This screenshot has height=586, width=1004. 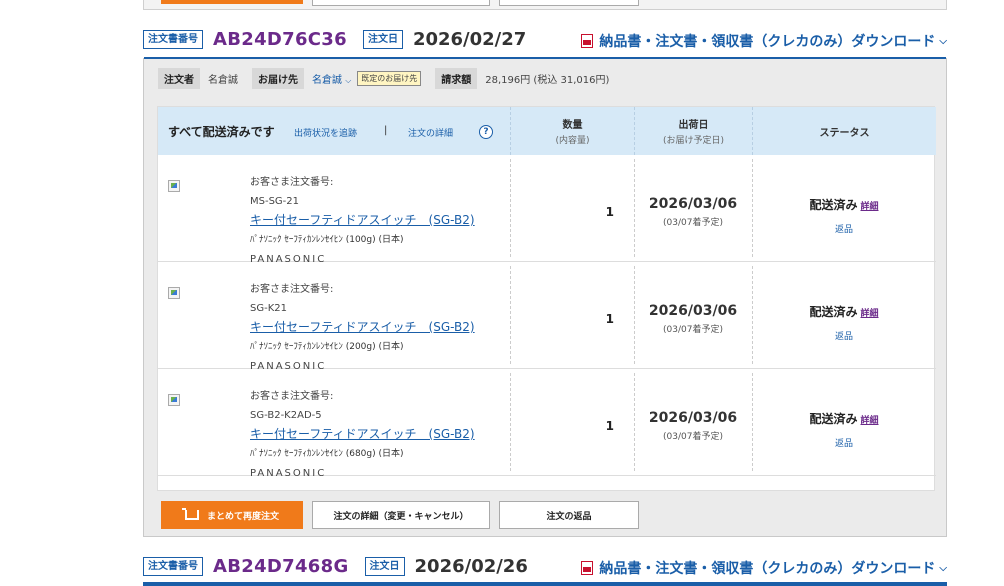 What do you see at coordinates (288, 473) in the screenshot?
I see `manufacturer: PANASONIC` at bounding box center [288, 473].